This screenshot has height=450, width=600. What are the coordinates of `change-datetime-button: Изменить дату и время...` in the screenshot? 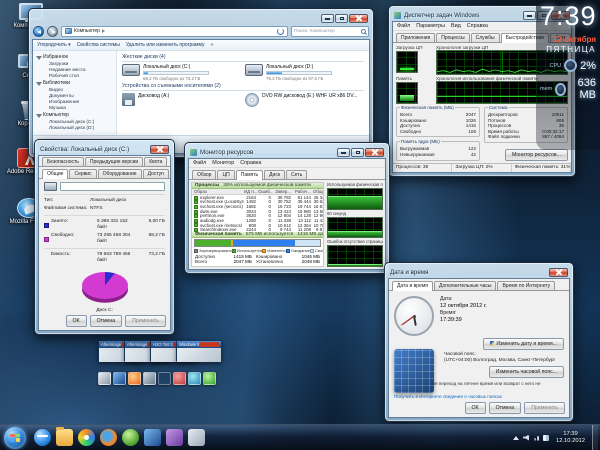 It's located at (523, 344).